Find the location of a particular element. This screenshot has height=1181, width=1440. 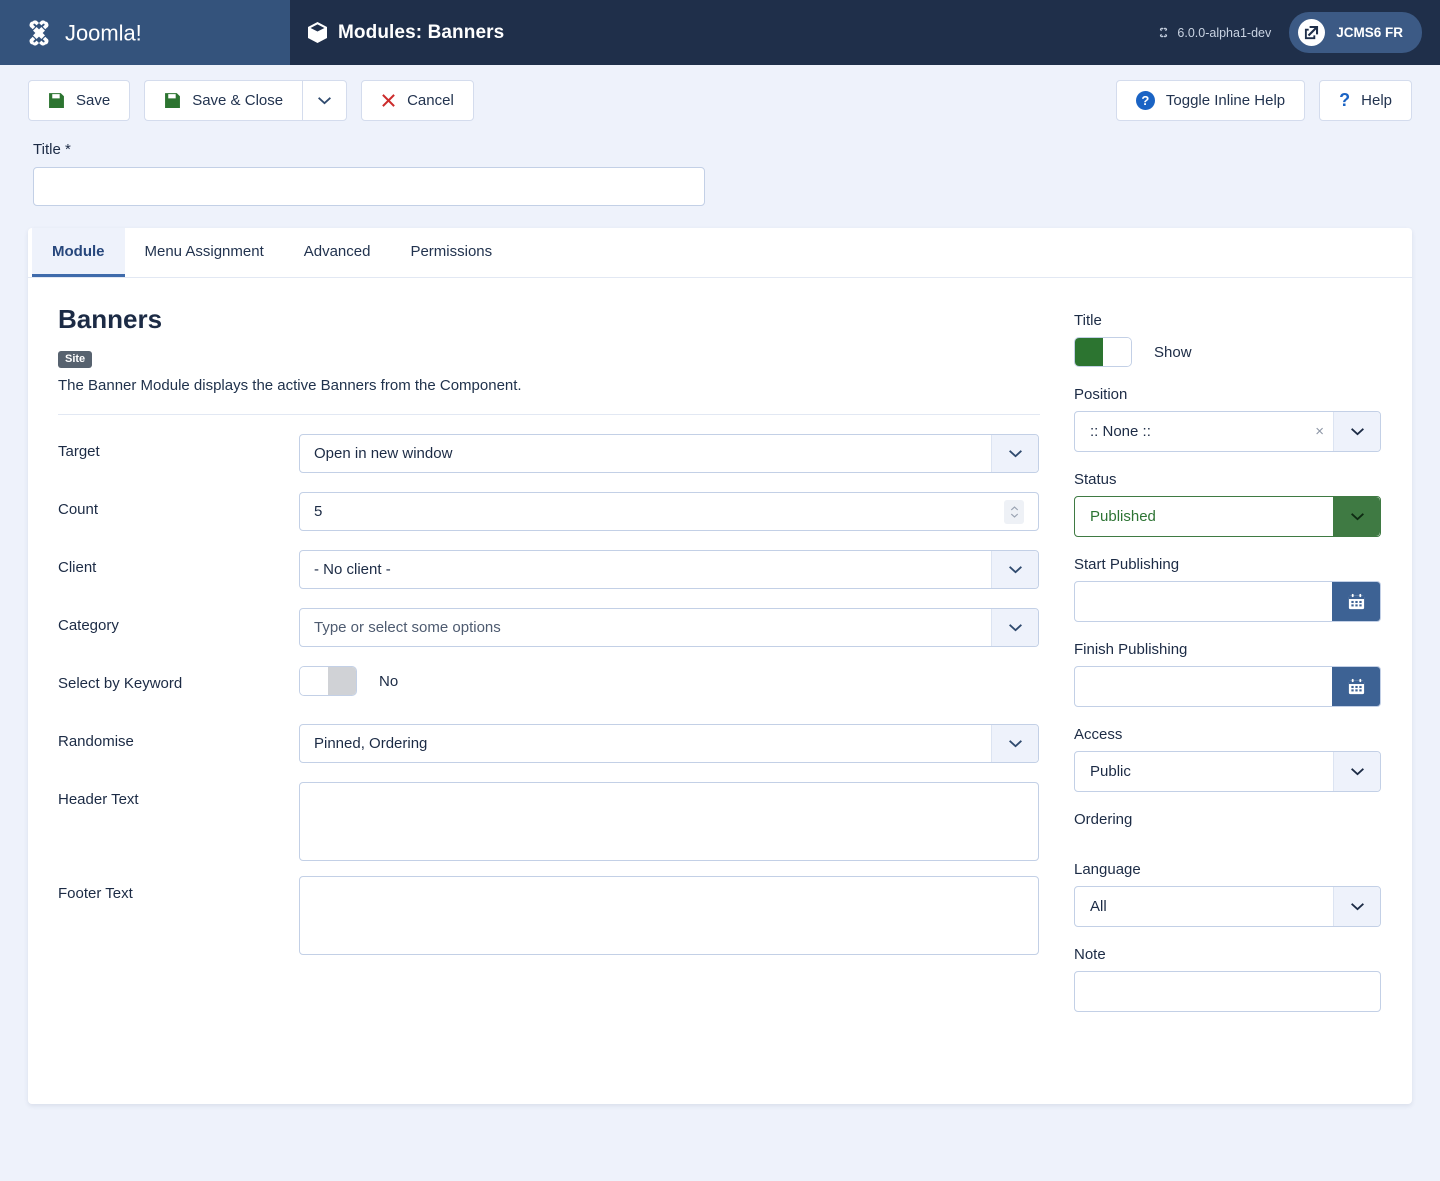

joomla-logo: Joomla! is located at coordinates (104, 33).